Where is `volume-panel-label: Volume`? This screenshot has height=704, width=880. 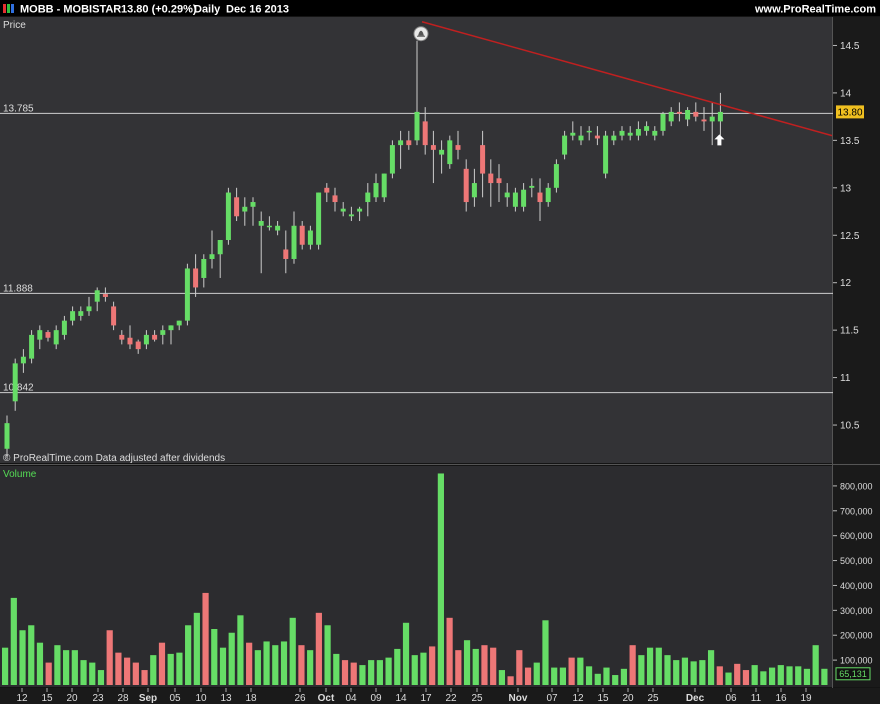 volume-panel-label: Volume is located at coordinates (20, 474).